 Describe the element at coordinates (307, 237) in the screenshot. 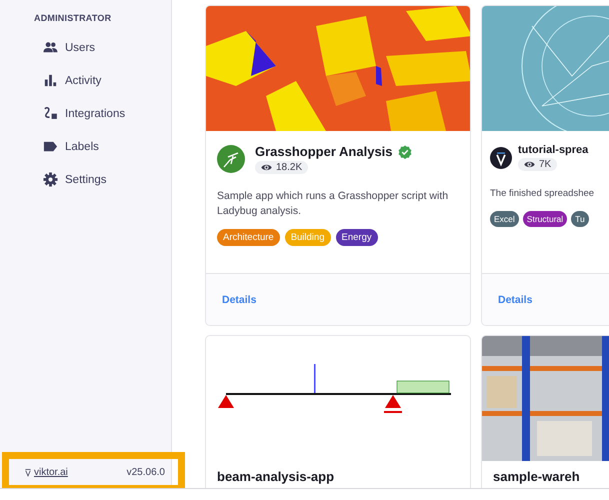

I see `tag: Building` at that location.